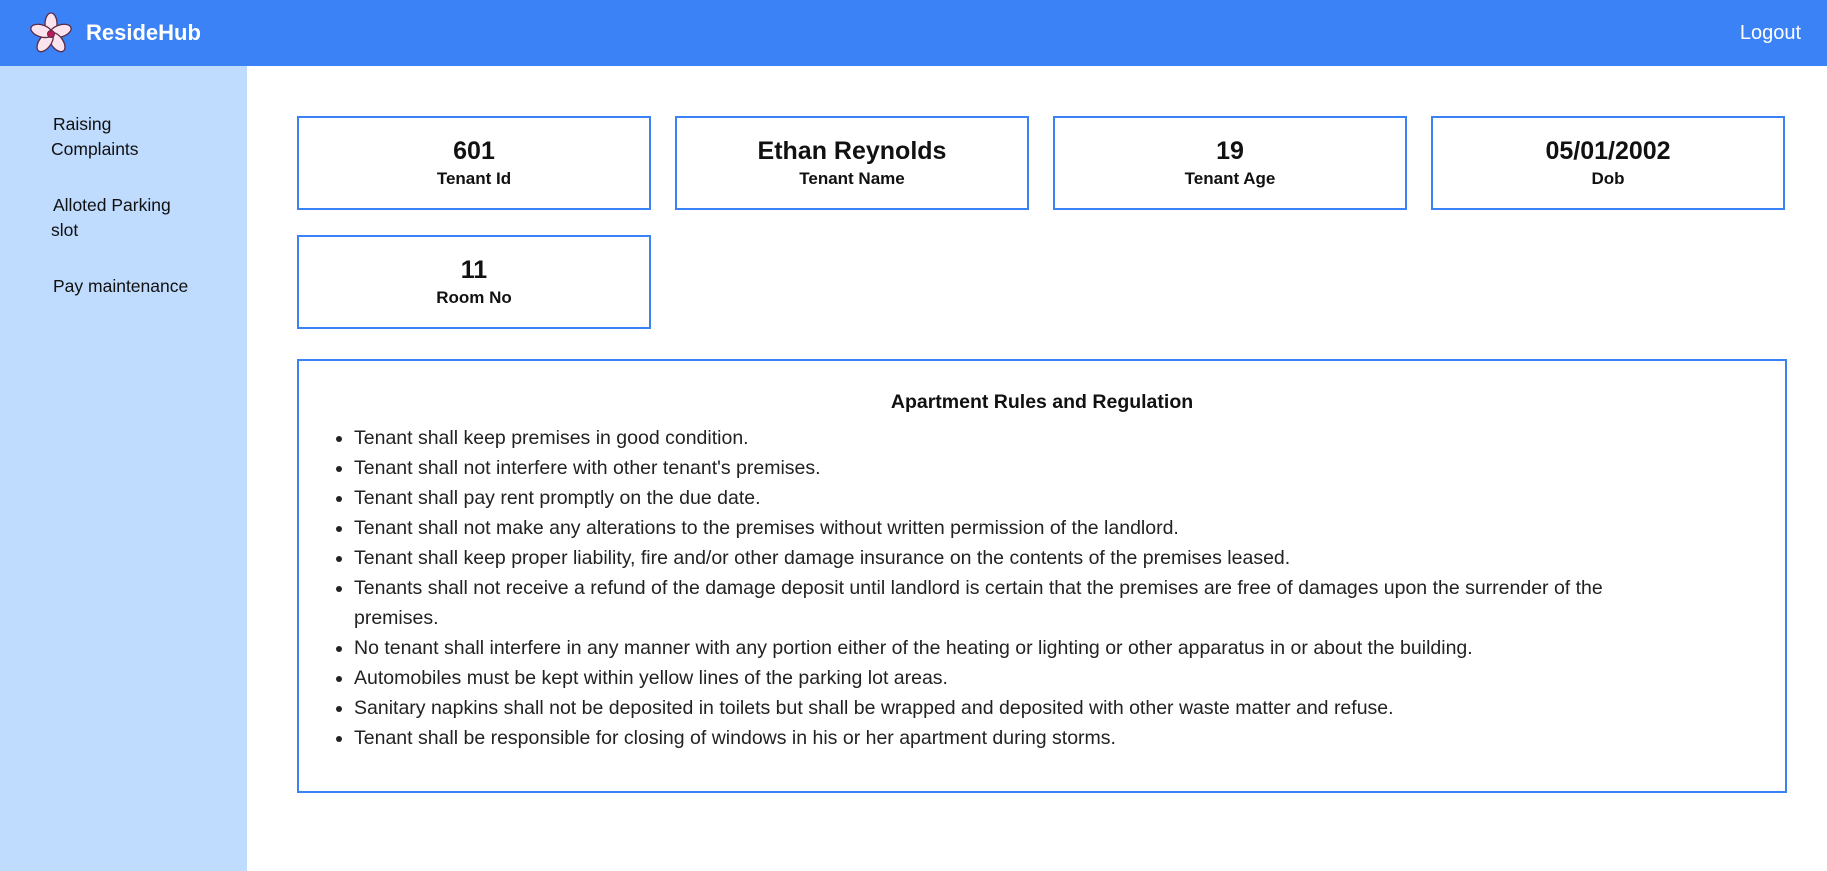  I want to click on sidebar-item-alloted-parking-slot: Alloted Parking slot, so click(126, 218).